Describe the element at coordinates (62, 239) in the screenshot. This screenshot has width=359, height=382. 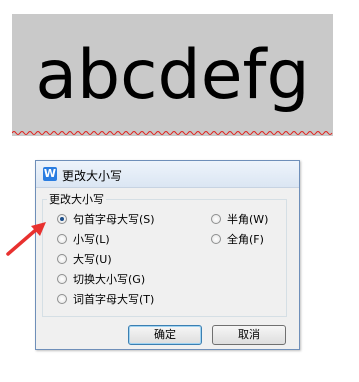
I see `radio-lowercase` at that location.